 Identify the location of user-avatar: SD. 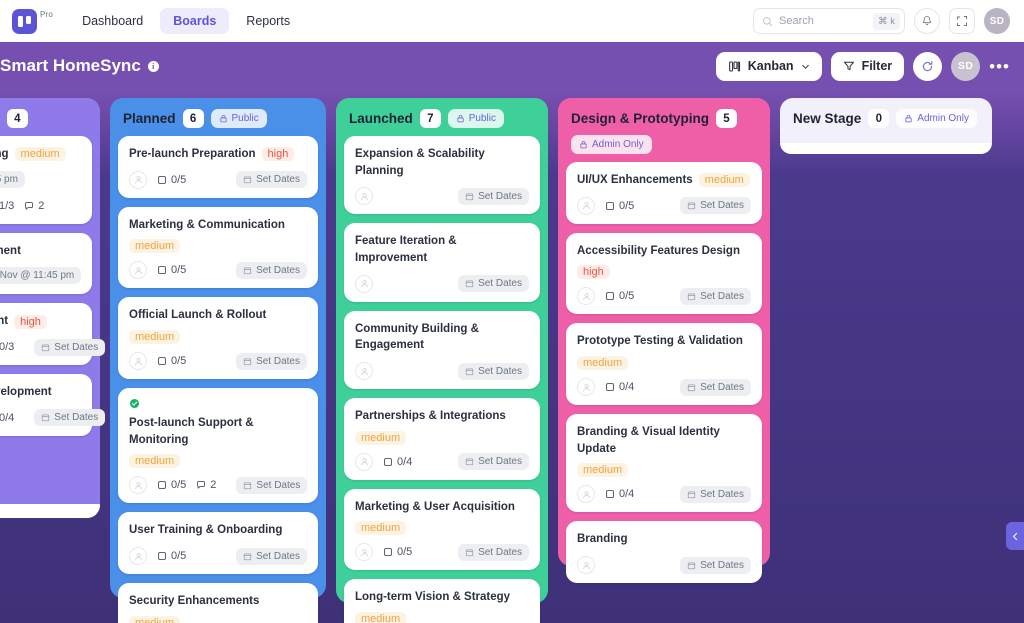
(997, 21).